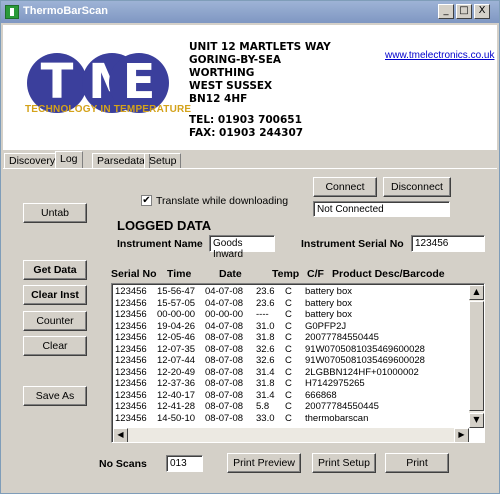 The height and width of the screenshot is (500, 500). I want to click on close-button: X, so click(482, 11).